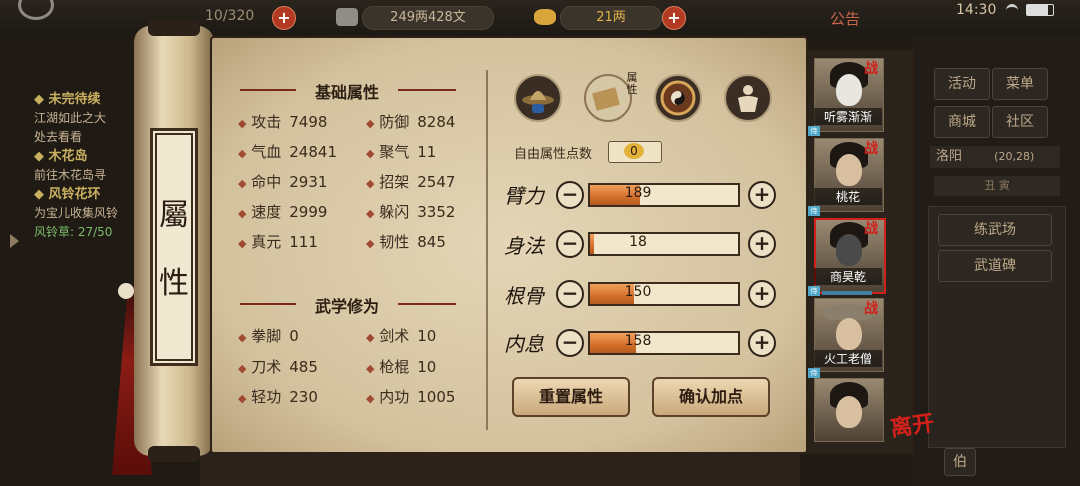 The image size is (1080, 486). What do you see at coordinates (346, 306) in the screenshot?
I see `martial-cultivation-title: 武学修为` at bounding box center [346, 306].